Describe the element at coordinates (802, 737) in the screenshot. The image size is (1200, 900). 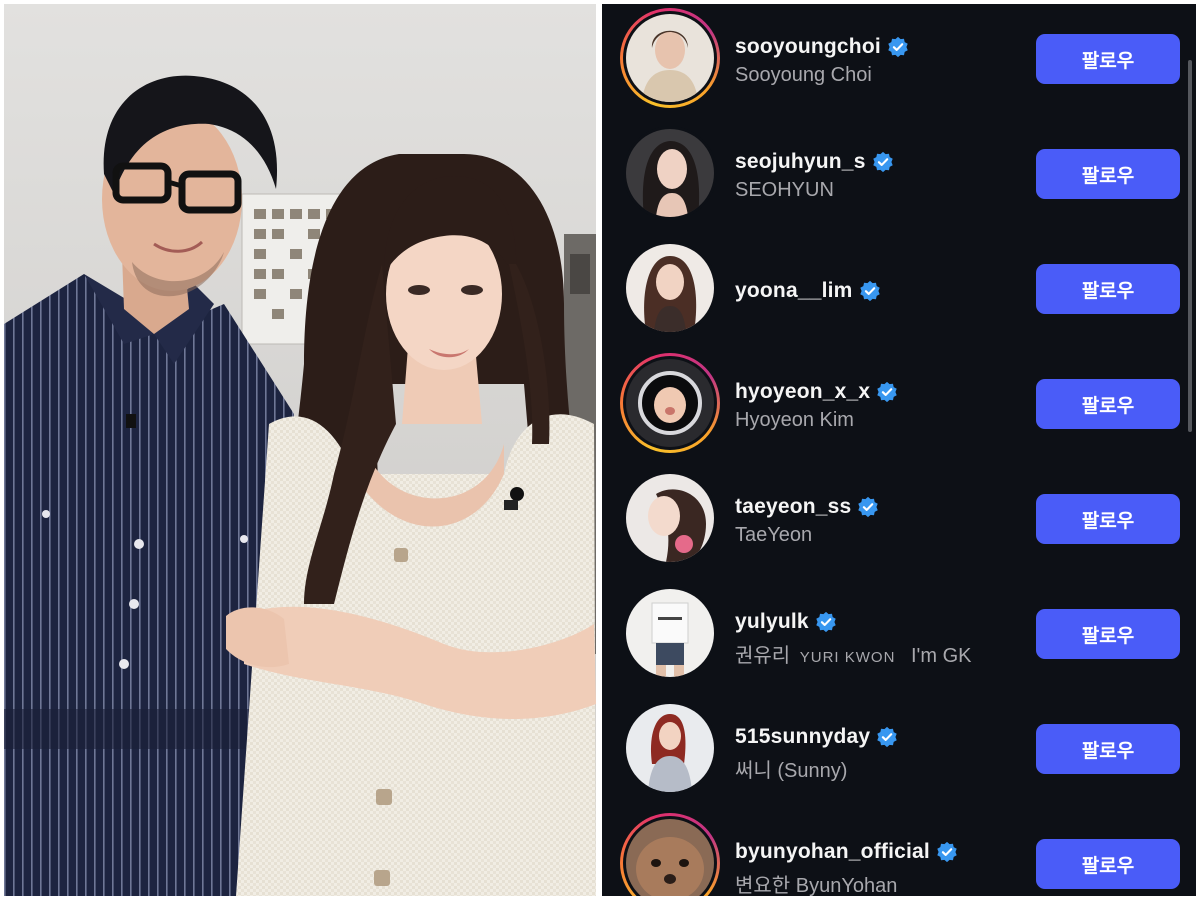
I see `username: 515sunnyday` at that location.